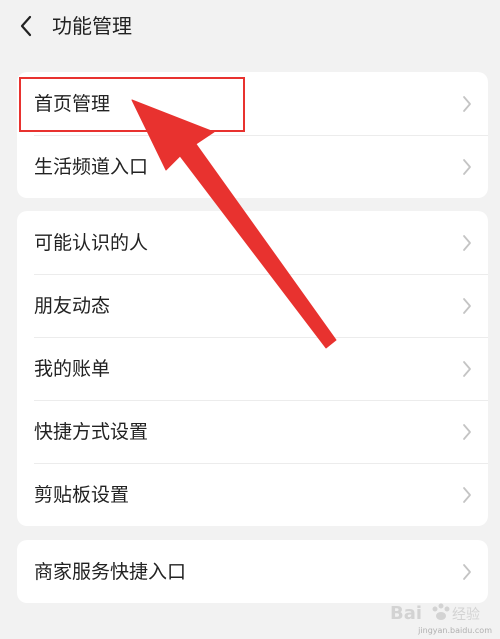  Describe the element at coordinates (91, 242) in the screenshot. I see `menu-item-label: 可能认识的人` at that location.